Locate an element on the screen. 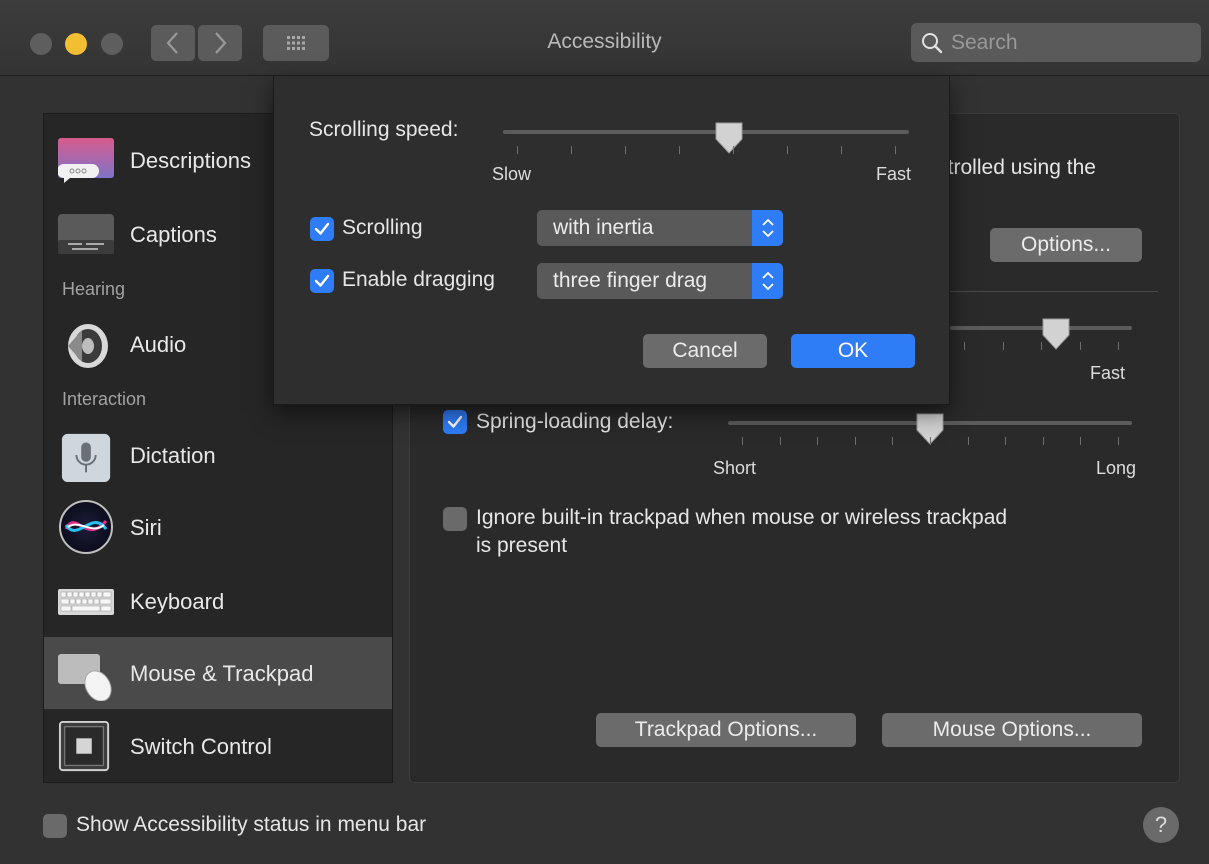 The image size is (1209, 864). microphone-icon is located at coordinates (86, 458).